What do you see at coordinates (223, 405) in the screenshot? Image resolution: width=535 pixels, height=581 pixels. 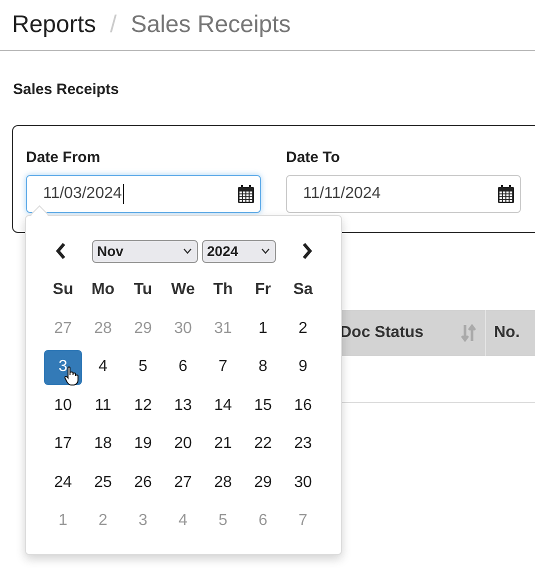 I see `calendar-day: 14` at bounding box center [223, 405].